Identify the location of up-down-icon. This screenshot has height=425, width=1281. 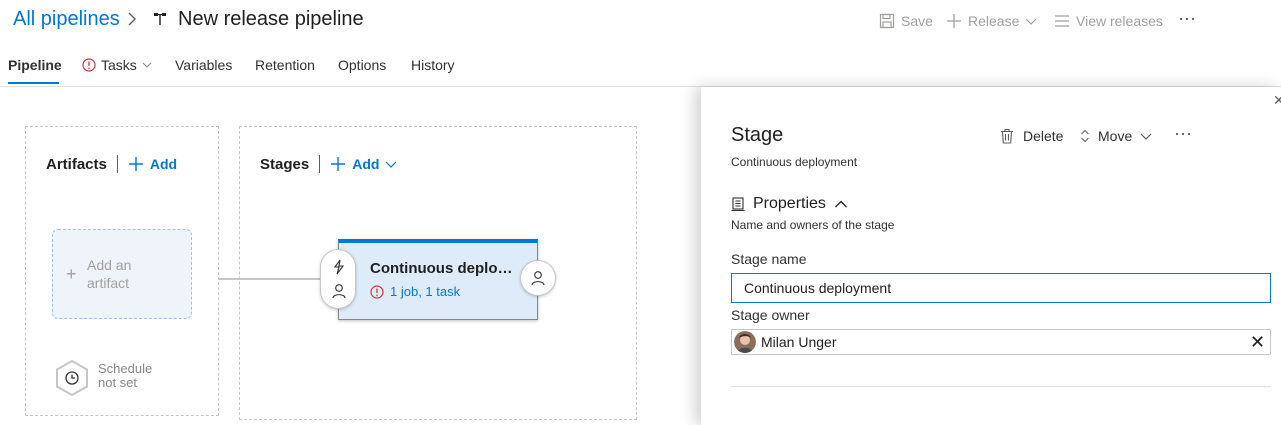
(1085, 136).